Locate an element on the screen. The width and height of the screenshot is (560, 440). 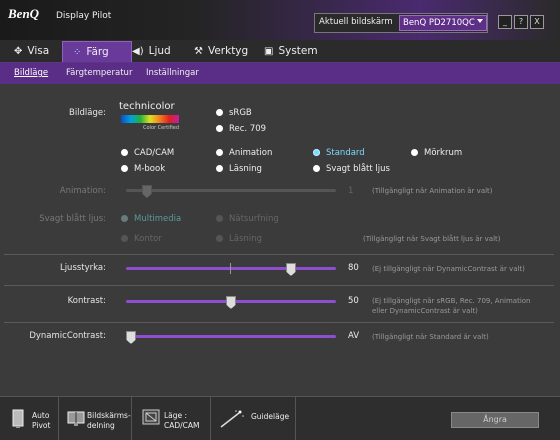
speaker-icon: ◀) is located at coordinates (138, 51).